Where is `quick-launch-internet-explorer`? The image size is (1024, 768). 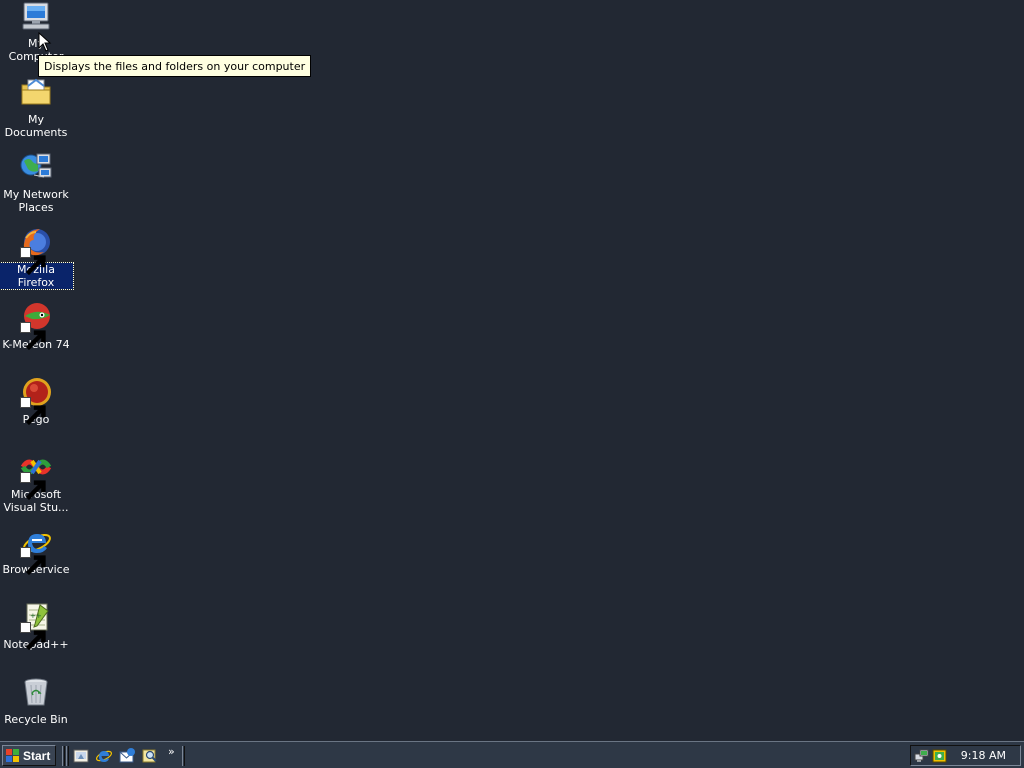
quick-launch-internet-explorer is located at coordinates (104, 756).